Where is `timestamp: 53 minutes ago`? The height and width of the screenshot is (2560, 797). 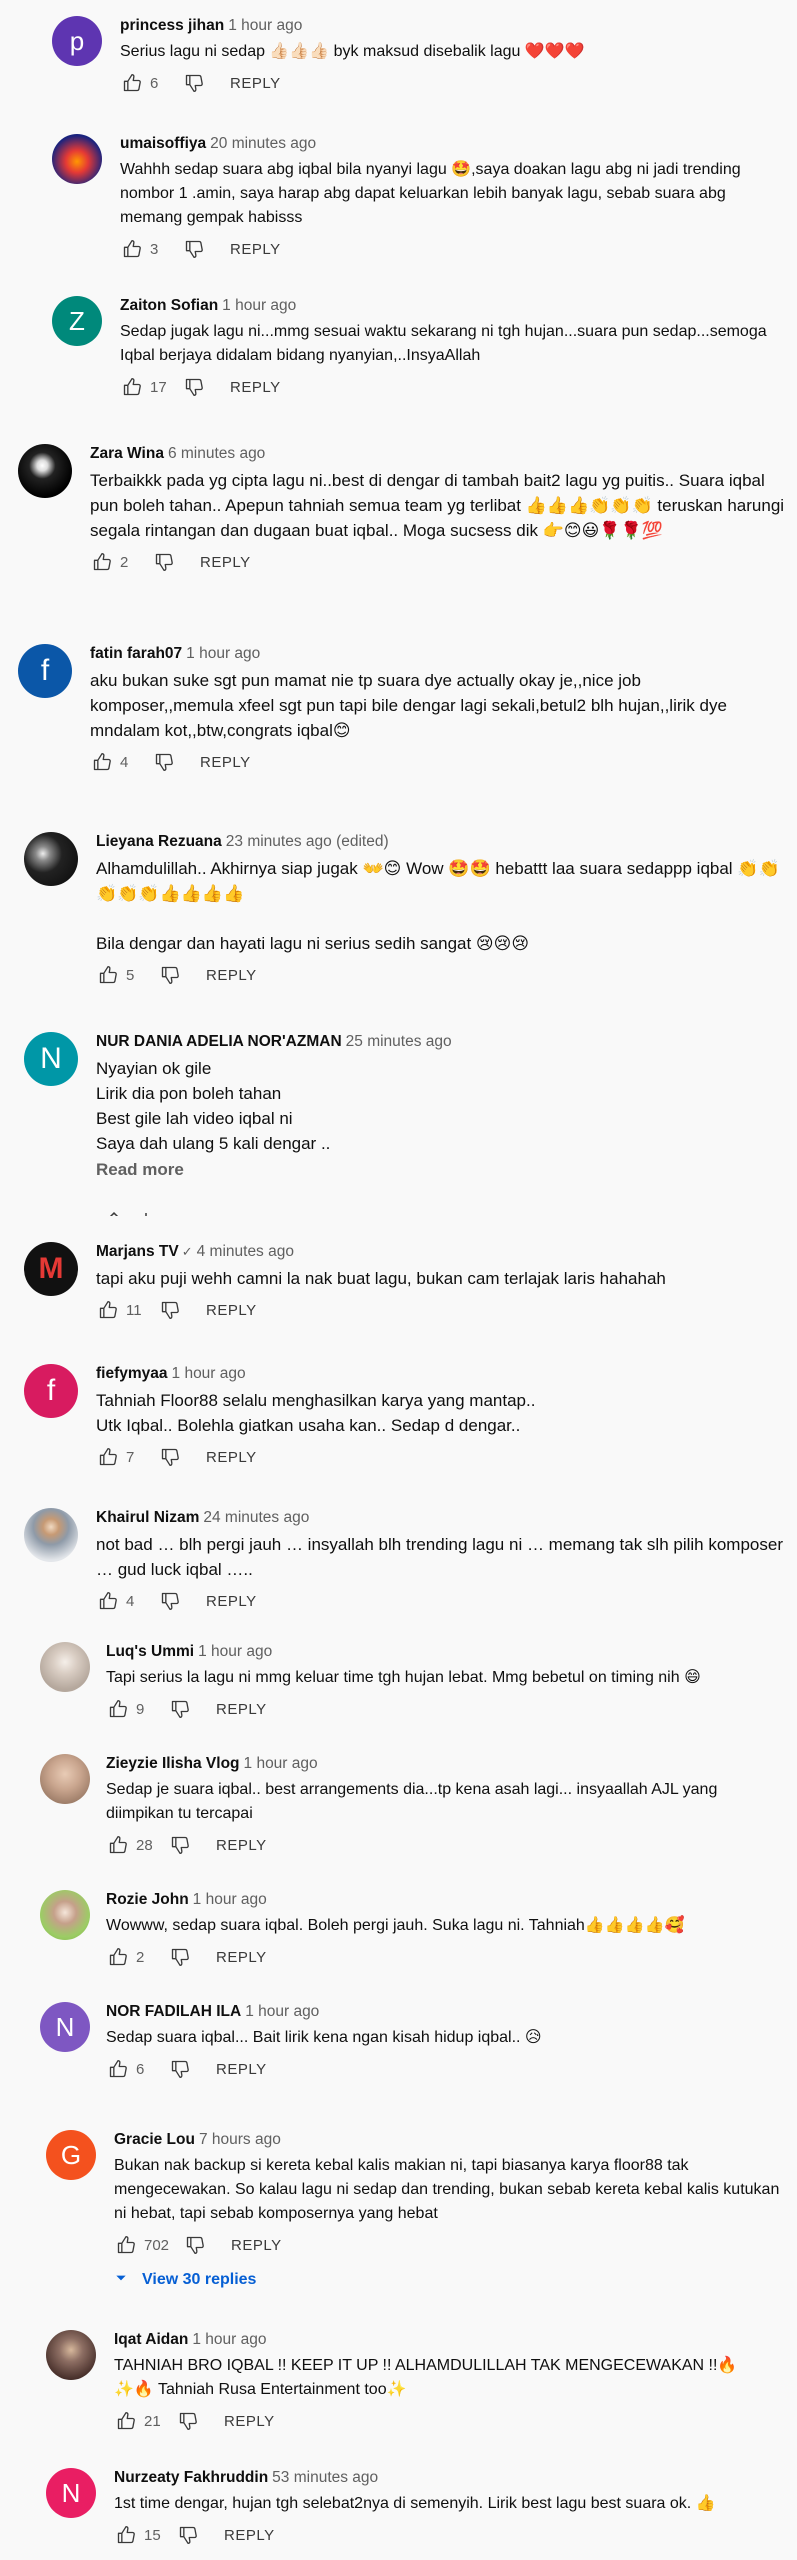 timestamp: 53 minutes ago is located at coordinates (325, 2477).